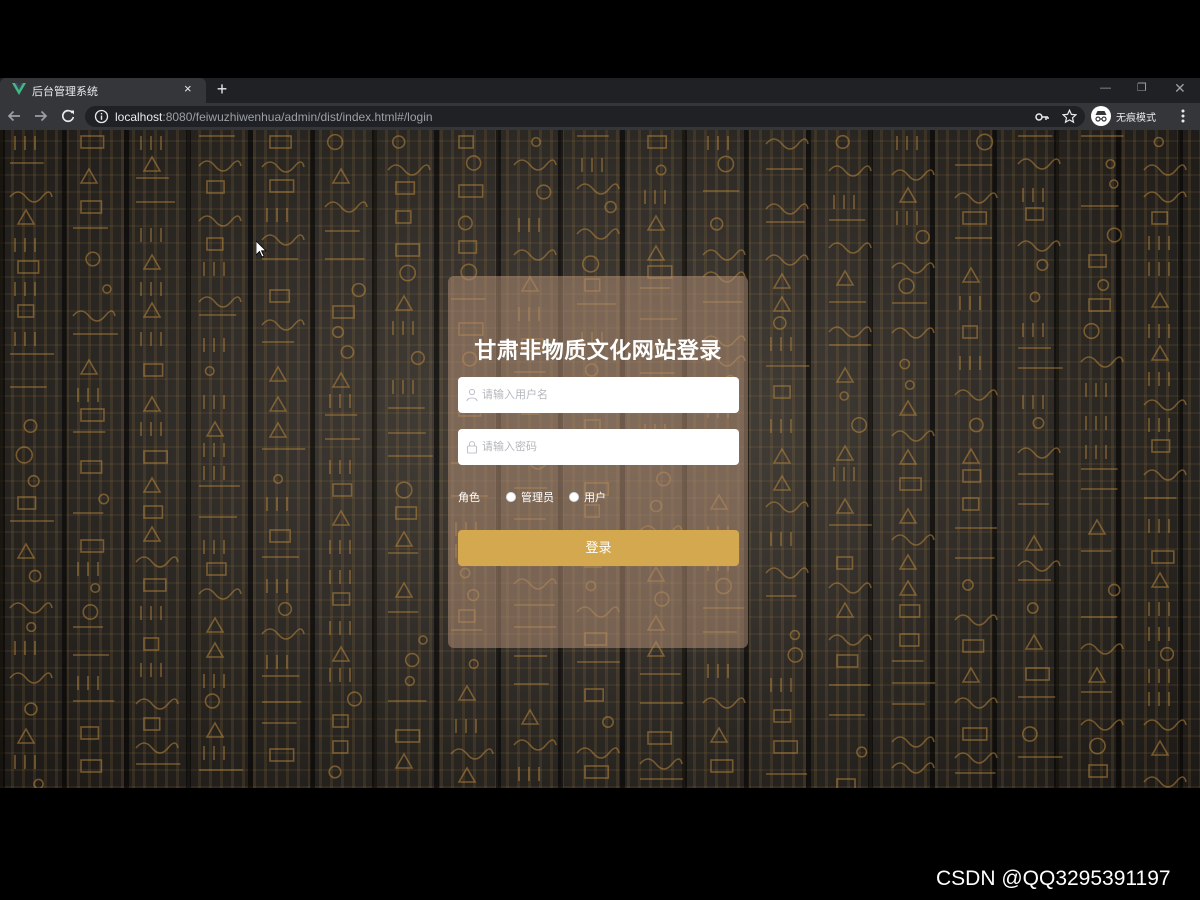  What do you see at coordinates (1069, 116) in the screenshot?
I see `bookmark-star-icon` at bounding box center [1069, 116].